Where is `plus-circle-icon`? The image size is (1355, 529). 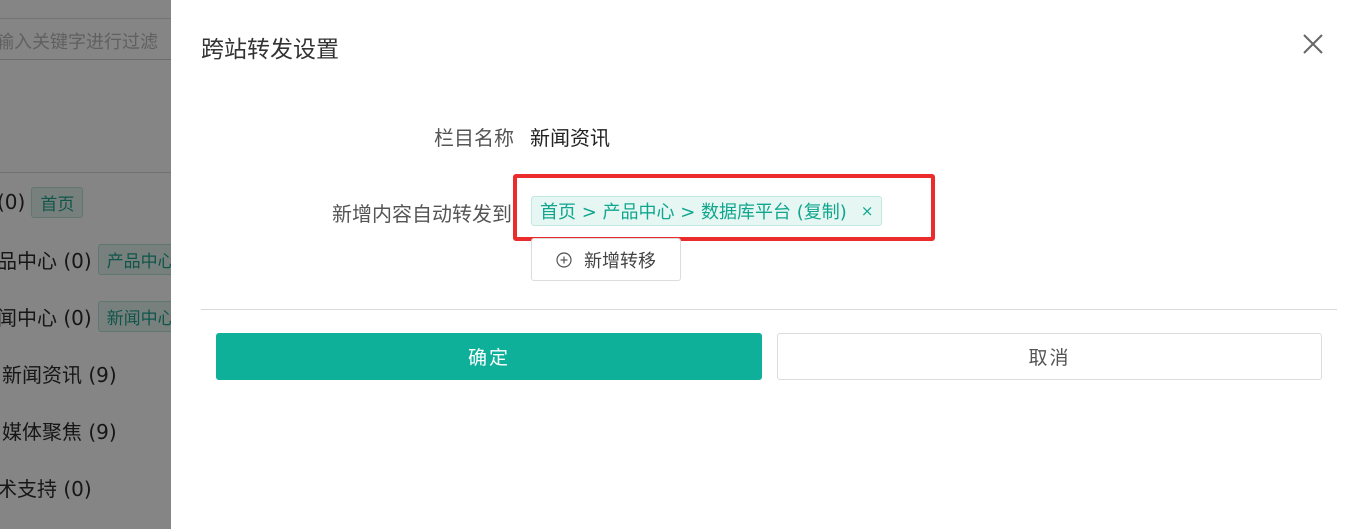
plus-circle-icon is located at coordinates (564, 259).